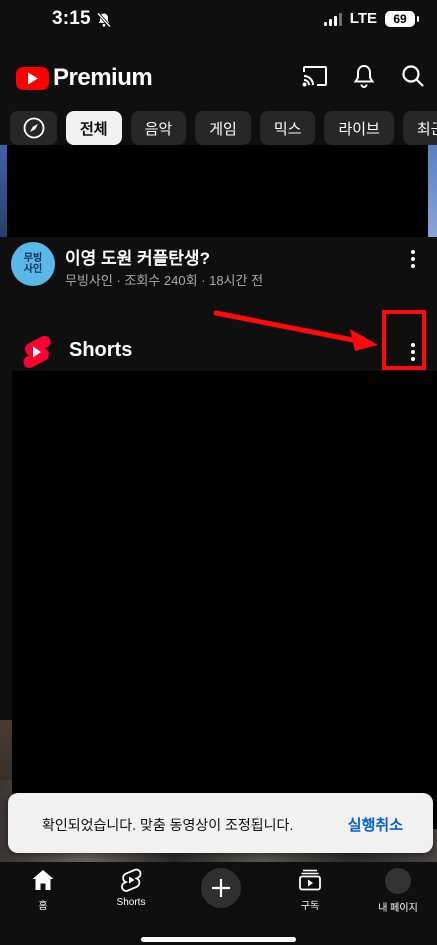 Image resolution: width=437 pixels, height=945 pixels. I want to click on undo-button: 실행취소, so click(375, 824).